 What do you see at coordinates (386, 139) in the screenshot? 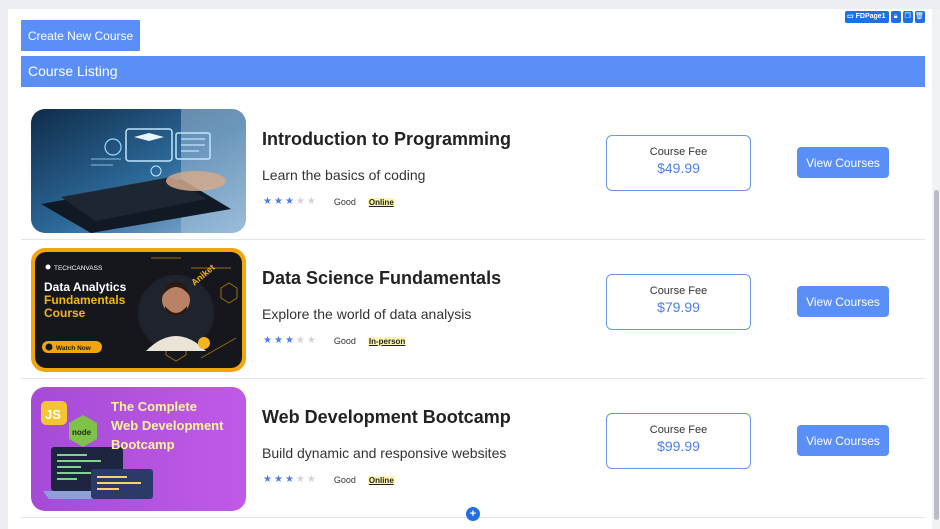
I see `course-title: Introduction to Programming` at bounding box center [386, 139].